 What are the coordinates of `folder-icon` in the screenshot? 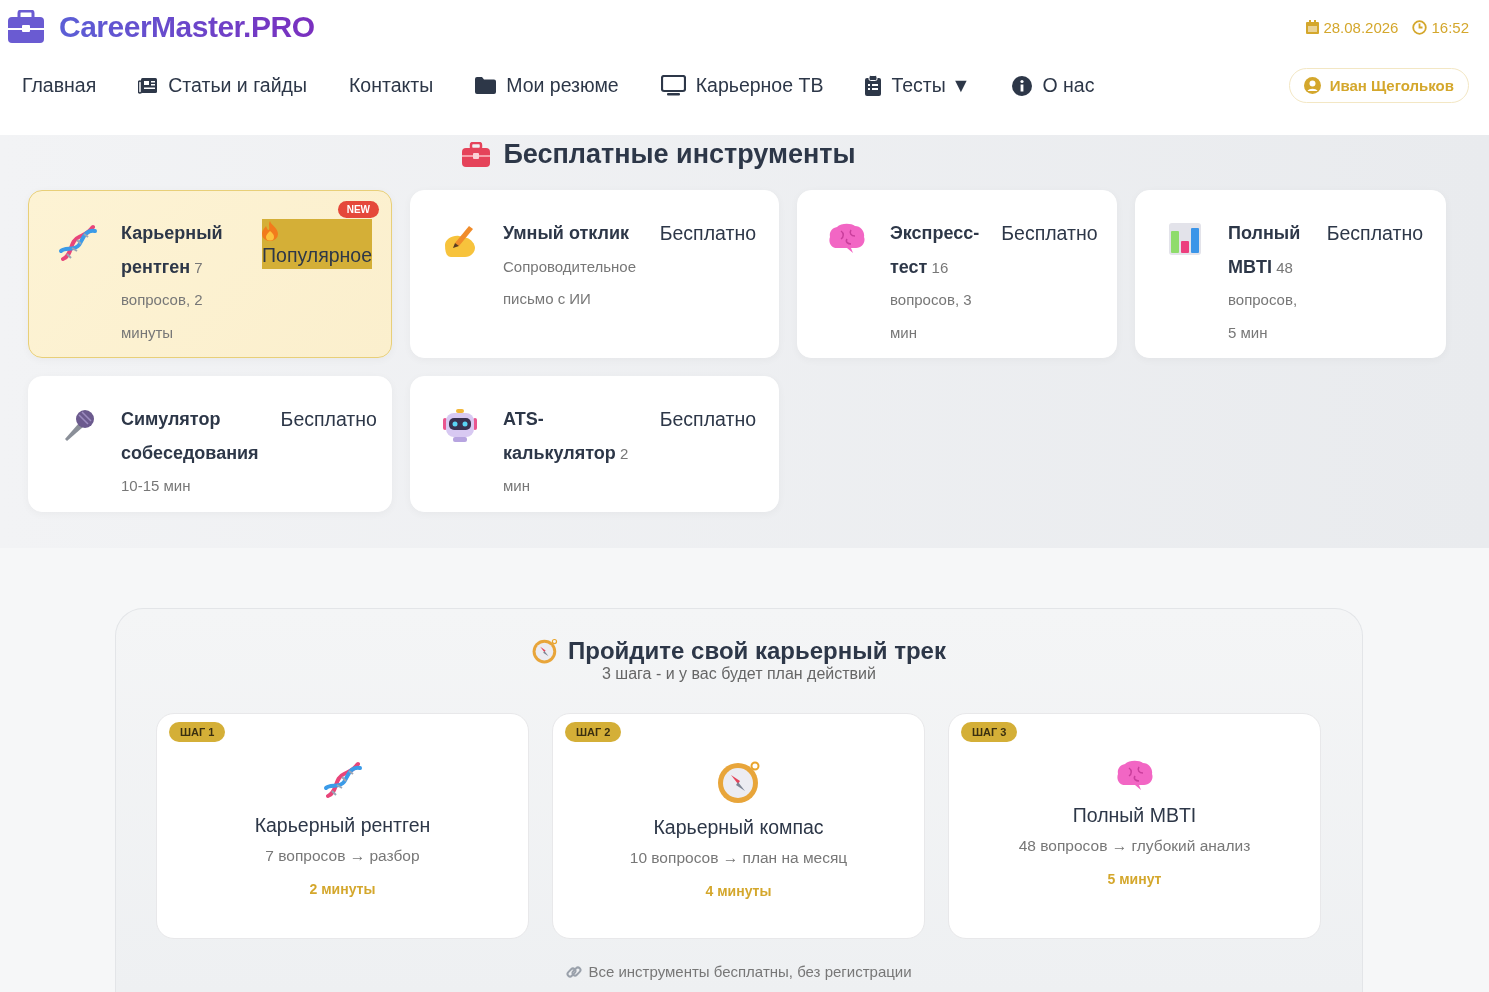 It's located at (486, 85).